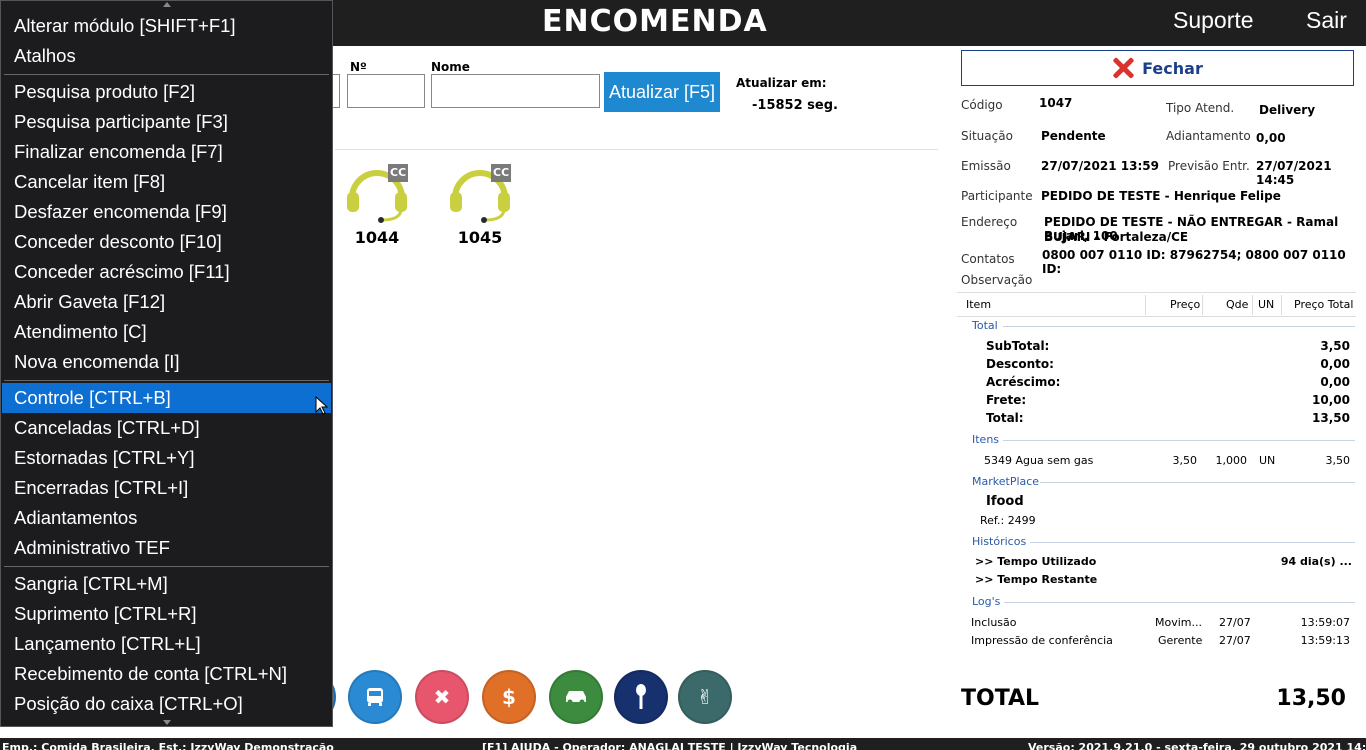 This screenshot has height=750, width=1366. I want to click on menu-item: Conceder desconto [F10], so click(166, 242).